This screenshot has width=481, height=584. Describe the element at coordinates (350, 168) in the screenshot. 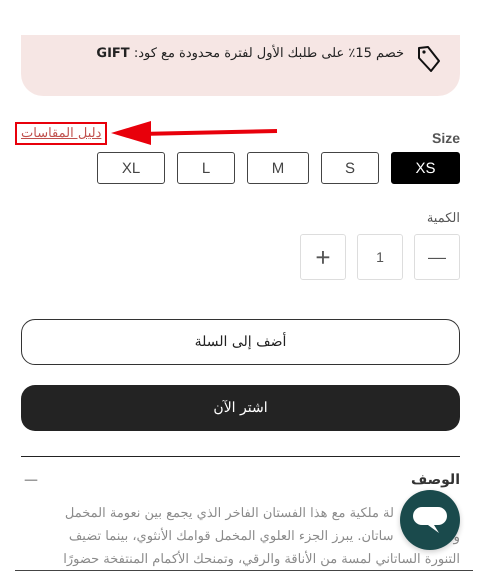

I see `size-option: S` at that location.